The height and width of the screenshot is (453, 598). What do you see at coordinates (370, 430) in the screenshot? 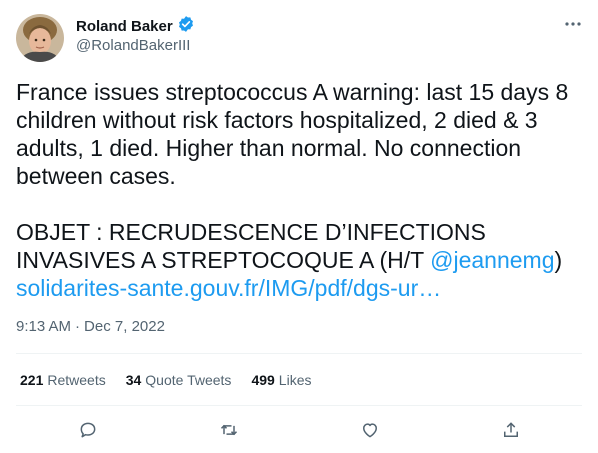
I see `like-icon` at bounding box center [370, 430].